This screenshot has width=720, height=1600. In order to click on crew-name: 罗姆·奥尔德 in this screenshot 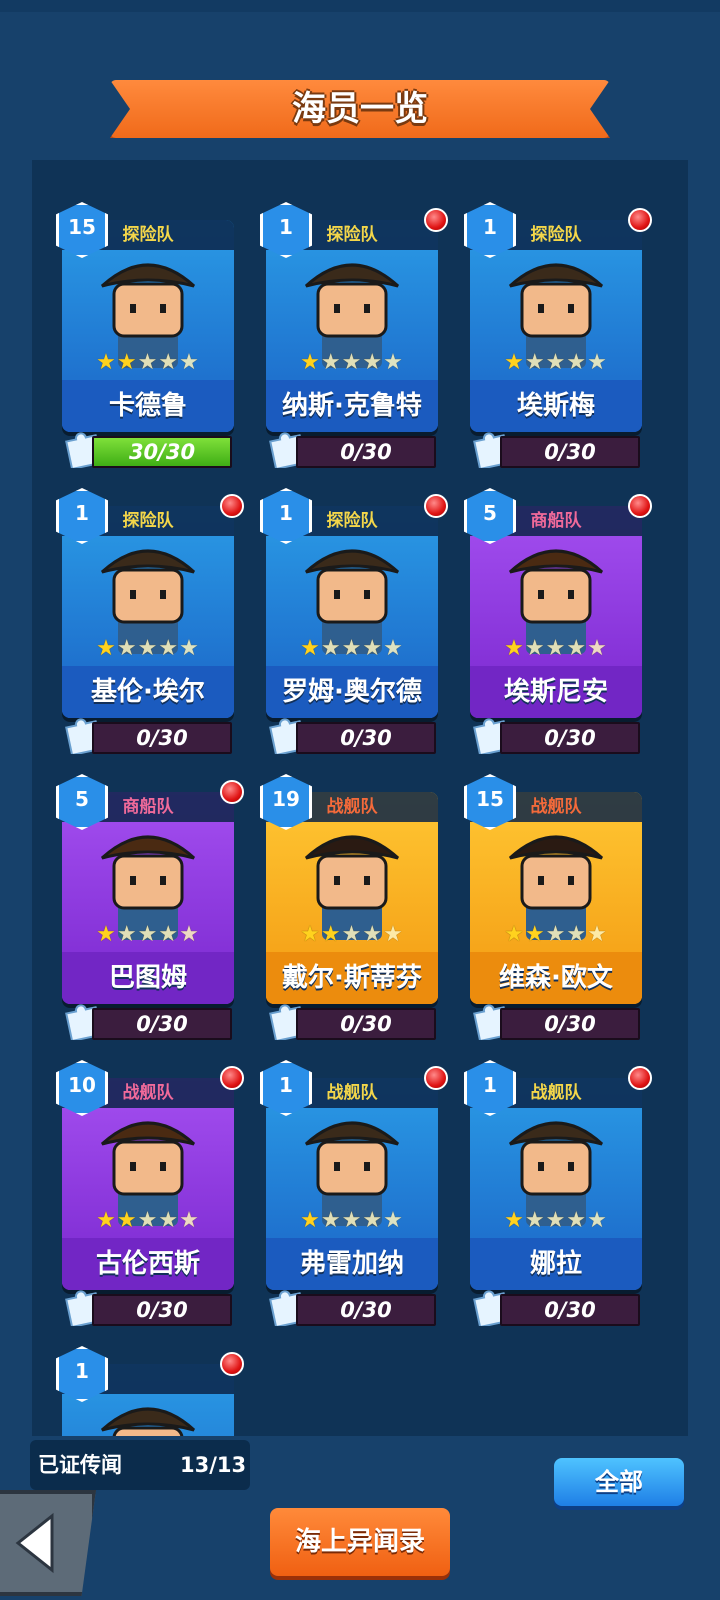, I will do `click(352, 692)`.